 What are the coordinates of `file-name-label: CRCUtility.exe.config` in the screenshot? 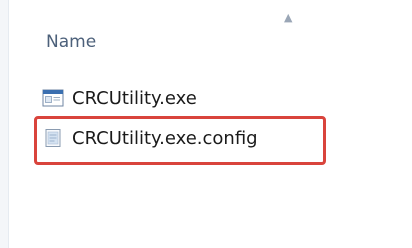 It's located at (165, 138).